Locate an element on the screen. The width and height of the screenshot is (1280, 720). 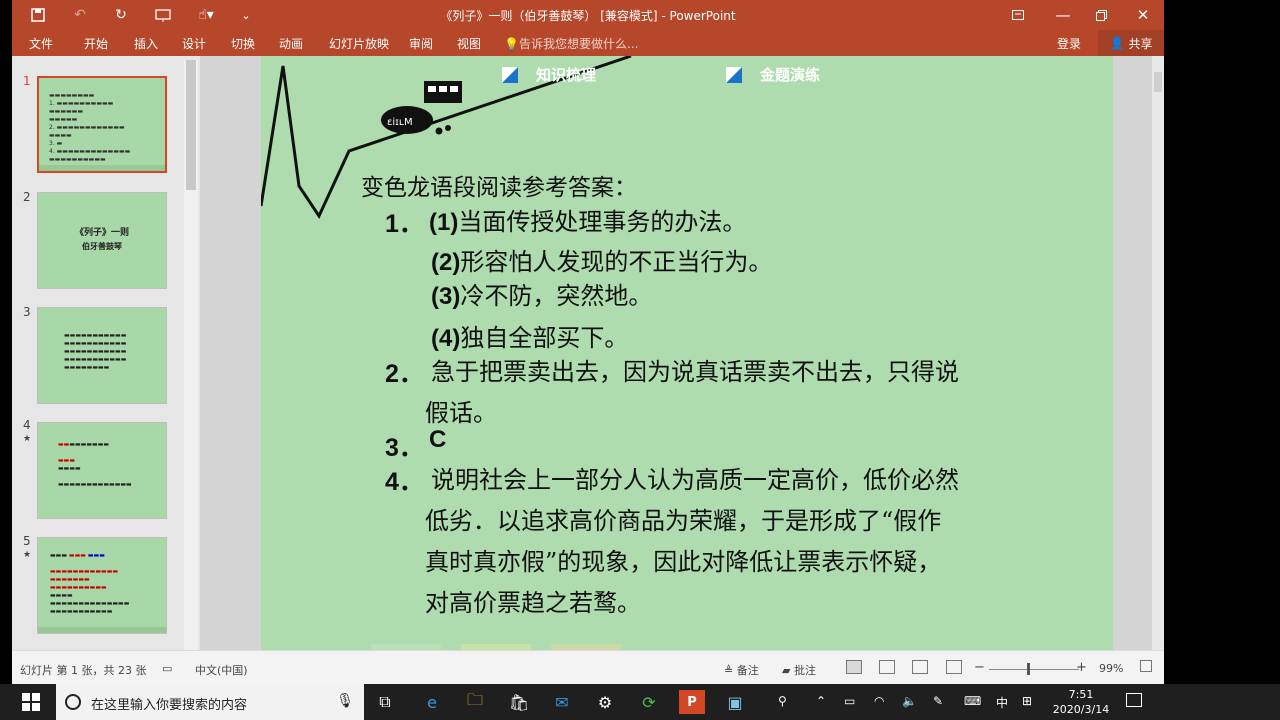
ime-mode-icon: ⊞ is located at coordinates (1027, 701).